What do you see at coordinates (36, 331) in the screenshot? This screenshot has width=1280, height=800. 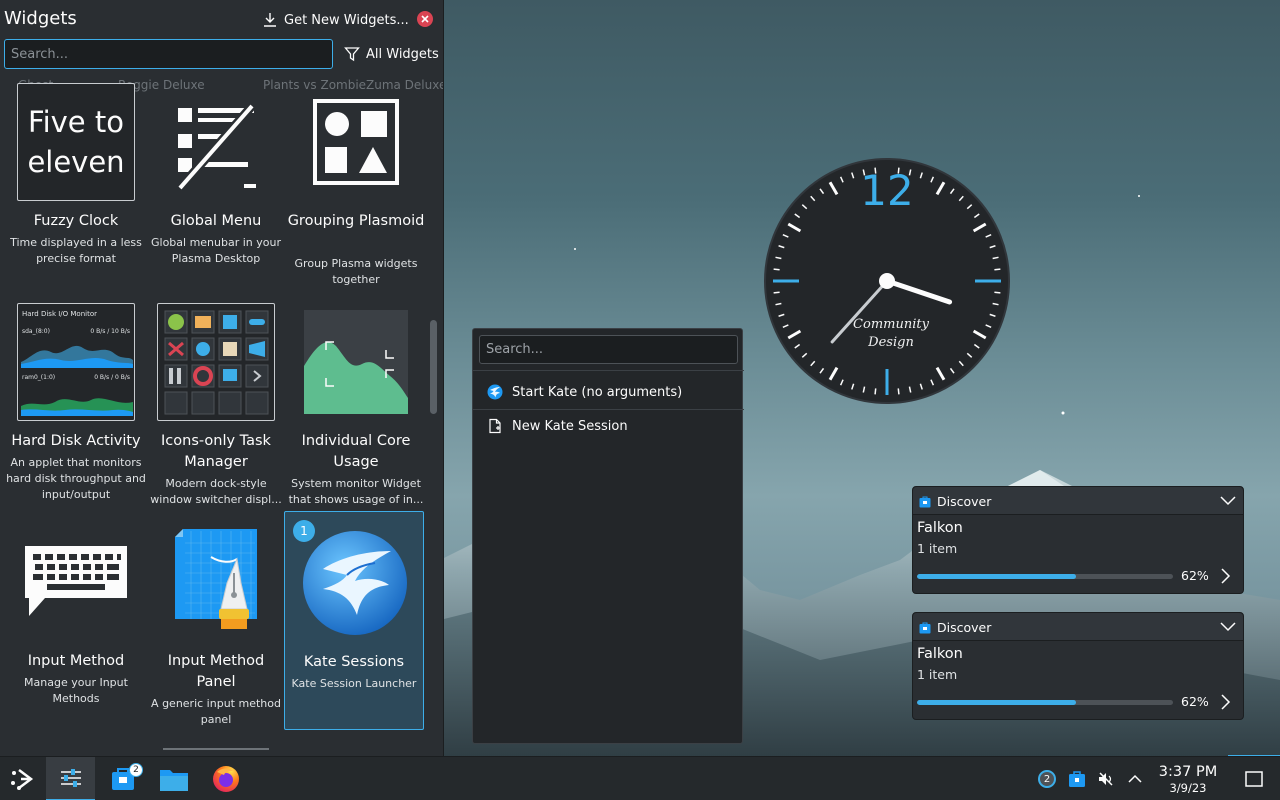 I see `hdd-thumb-row1-label: sda_(8:0)` at bounding box center [36, 331].